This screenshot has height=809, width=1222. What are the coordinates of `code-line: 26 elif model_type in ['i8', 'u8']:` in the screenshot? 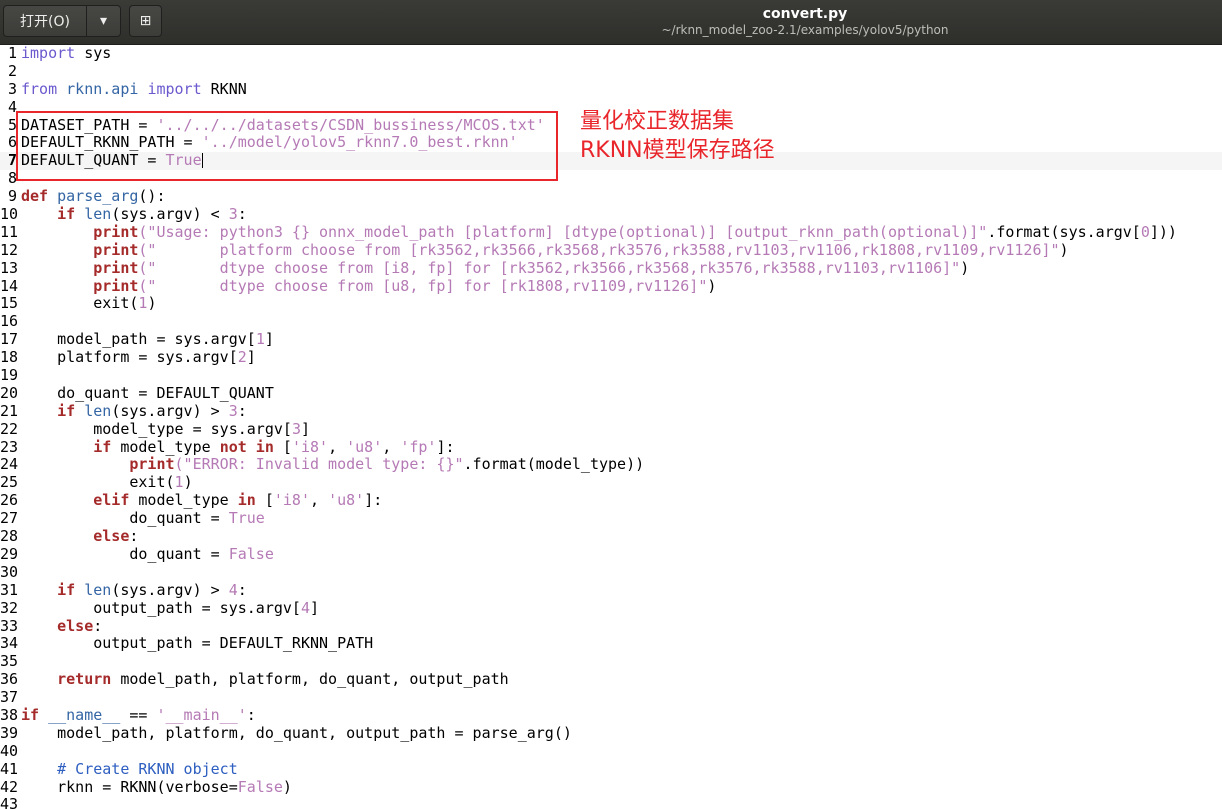 It's located at (611, 500).